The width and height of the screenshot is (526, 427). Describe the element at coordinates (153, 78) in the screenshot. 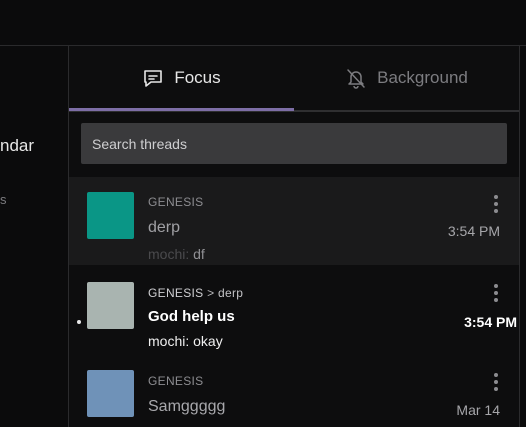

I see `chat-bubble-icon` at that location.